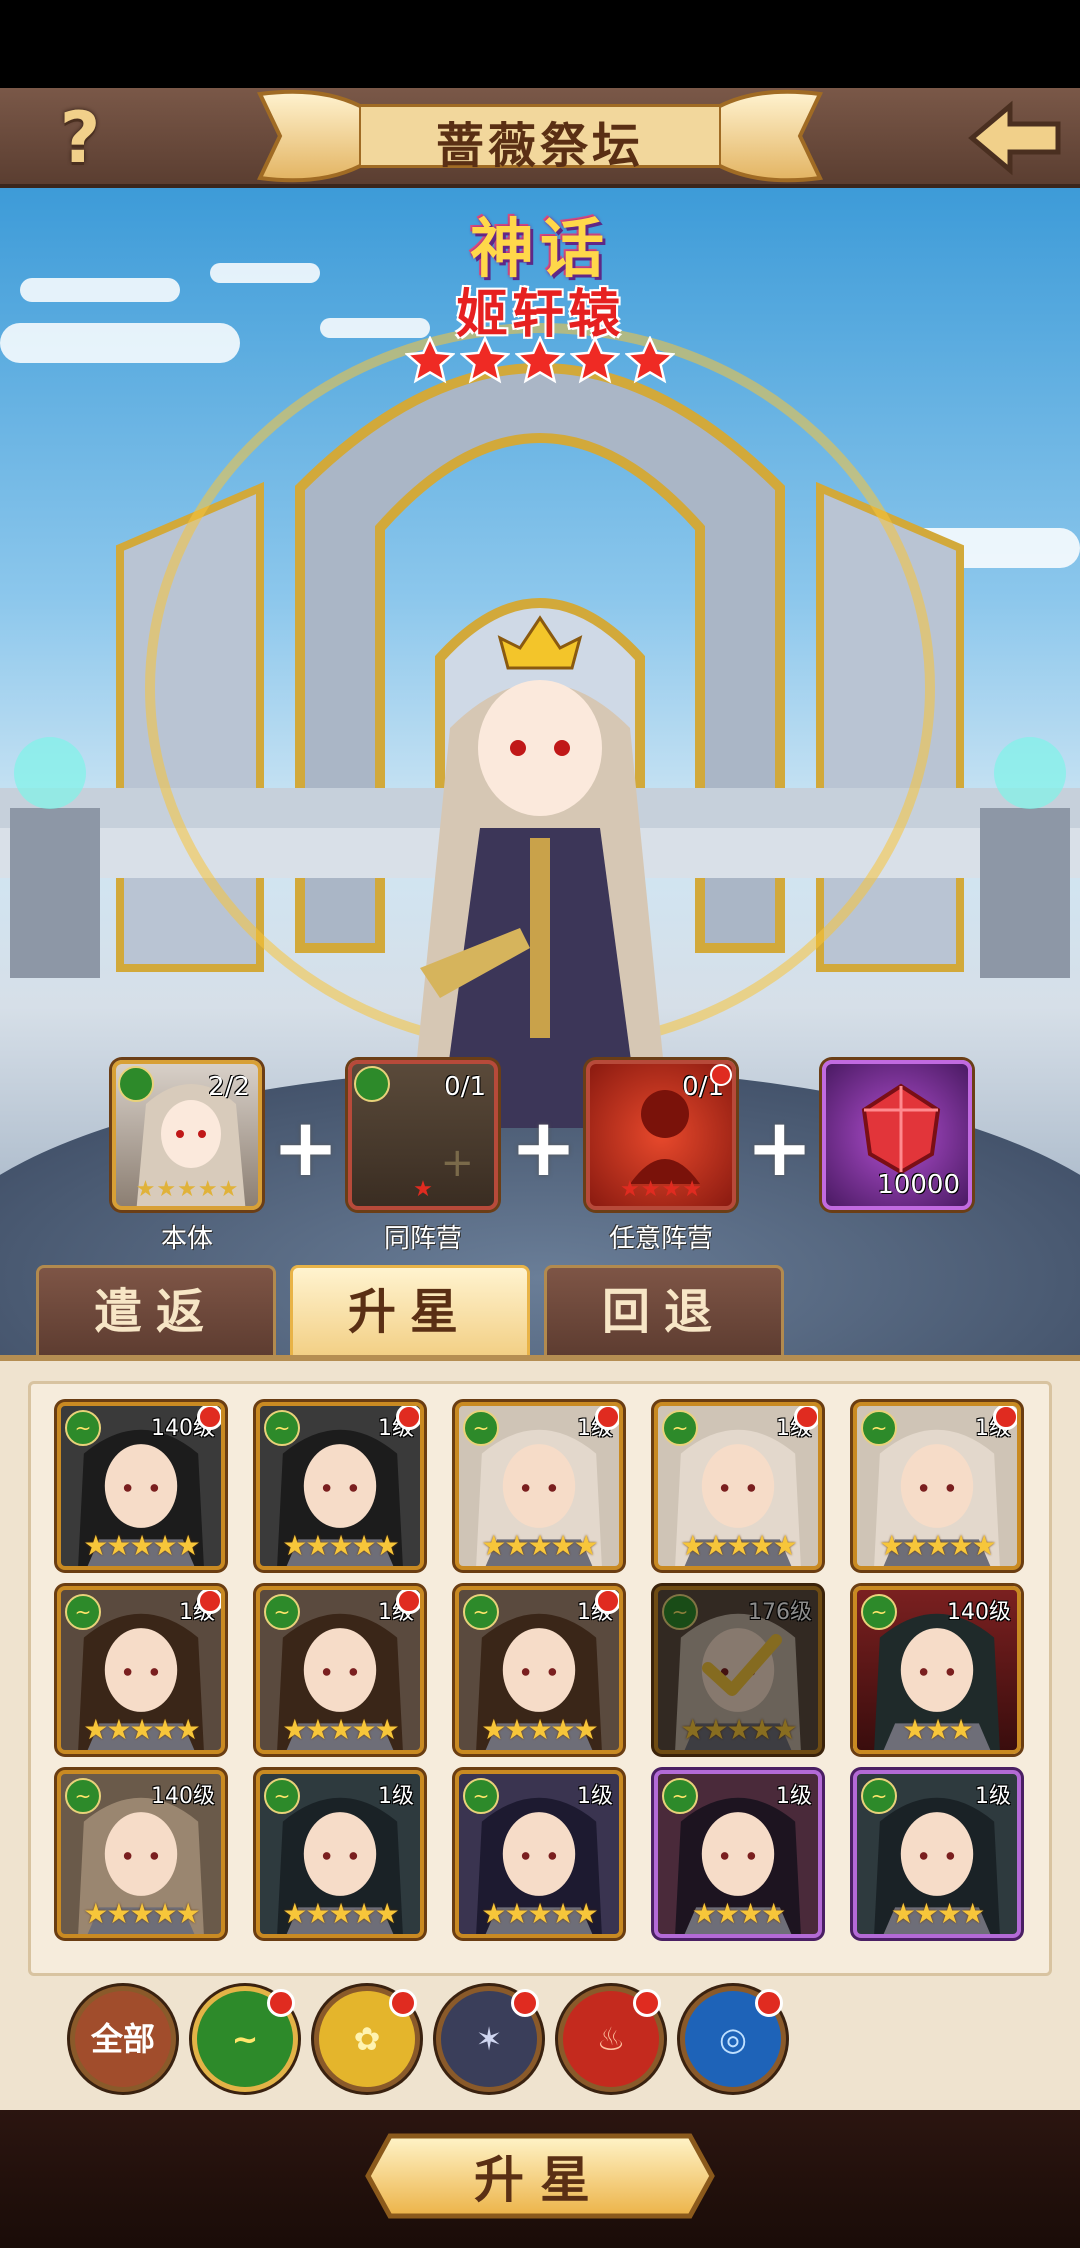 Image resolution: width=1080 pixels, height=2248 pixels. What do you see at coordinates (186, 1239) in the screenshot?
I see `material-label-self: 本体` at bounding box center [186, 1239].